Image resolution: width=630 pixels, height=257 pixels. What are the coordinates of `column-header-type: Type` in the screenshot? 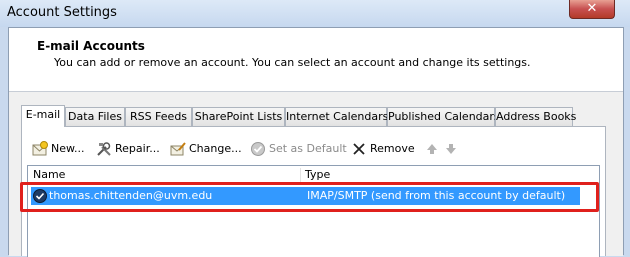 It's located at (317, 174).